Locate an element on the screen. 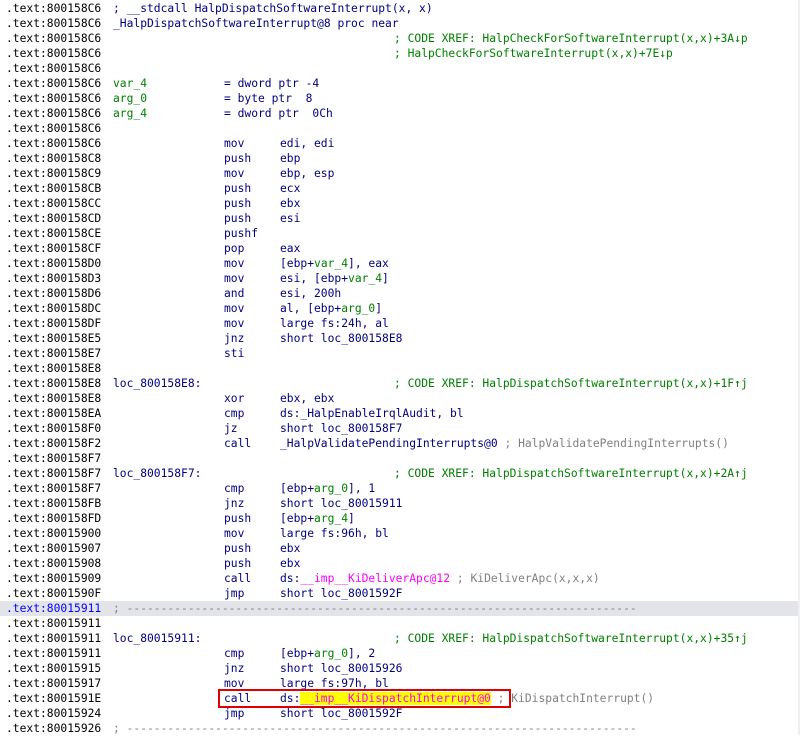  listing-line: .text:800158E5 jnz short loc_800158E8 is located at coordinates (400, 338).